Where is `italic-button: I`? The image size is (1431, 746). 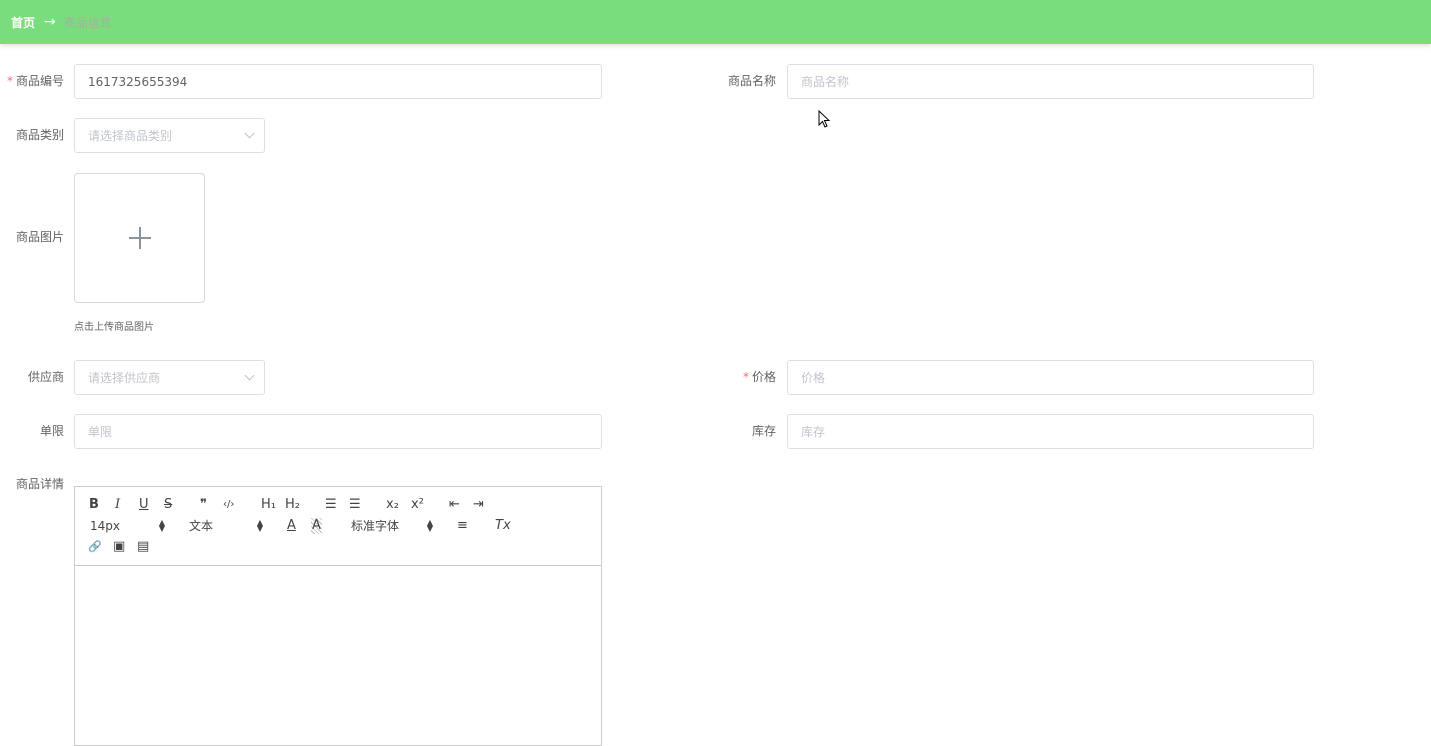 italic-button: I is located at coordinates (117, 505).